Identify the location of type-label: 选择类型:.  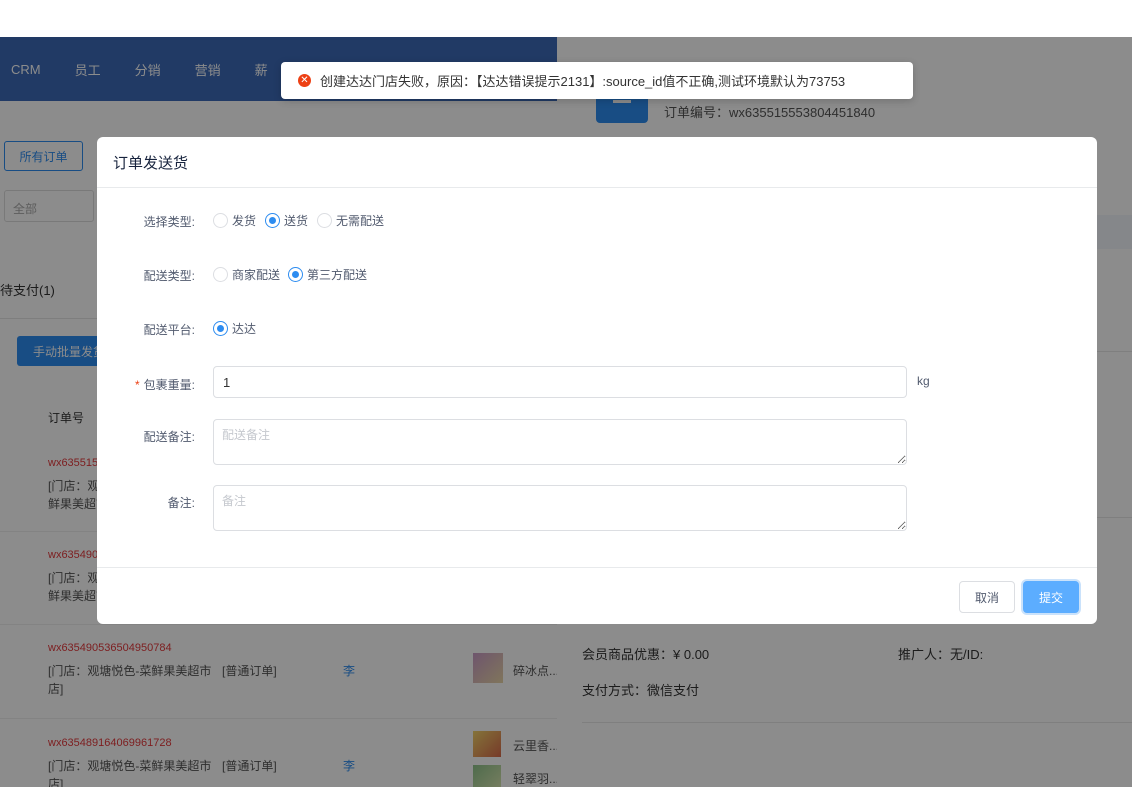
(169, 222).